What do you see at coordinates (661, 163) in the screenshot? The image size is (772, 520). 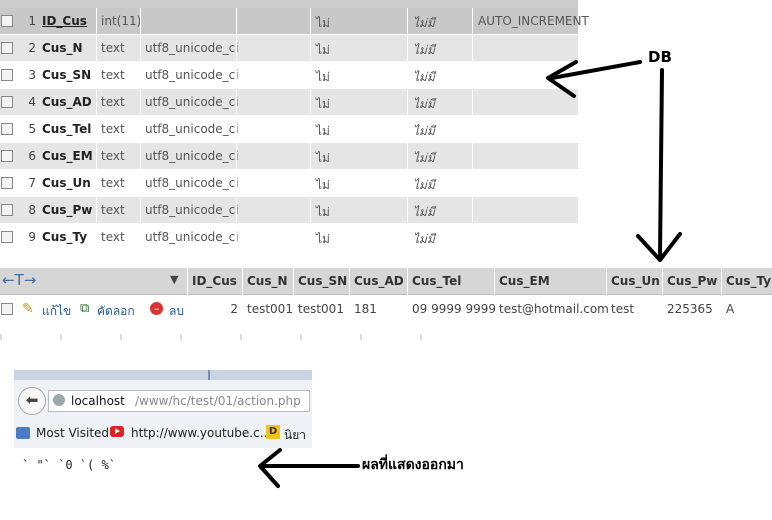 I see `down-arrow-line` at bounding box center [661, 163].